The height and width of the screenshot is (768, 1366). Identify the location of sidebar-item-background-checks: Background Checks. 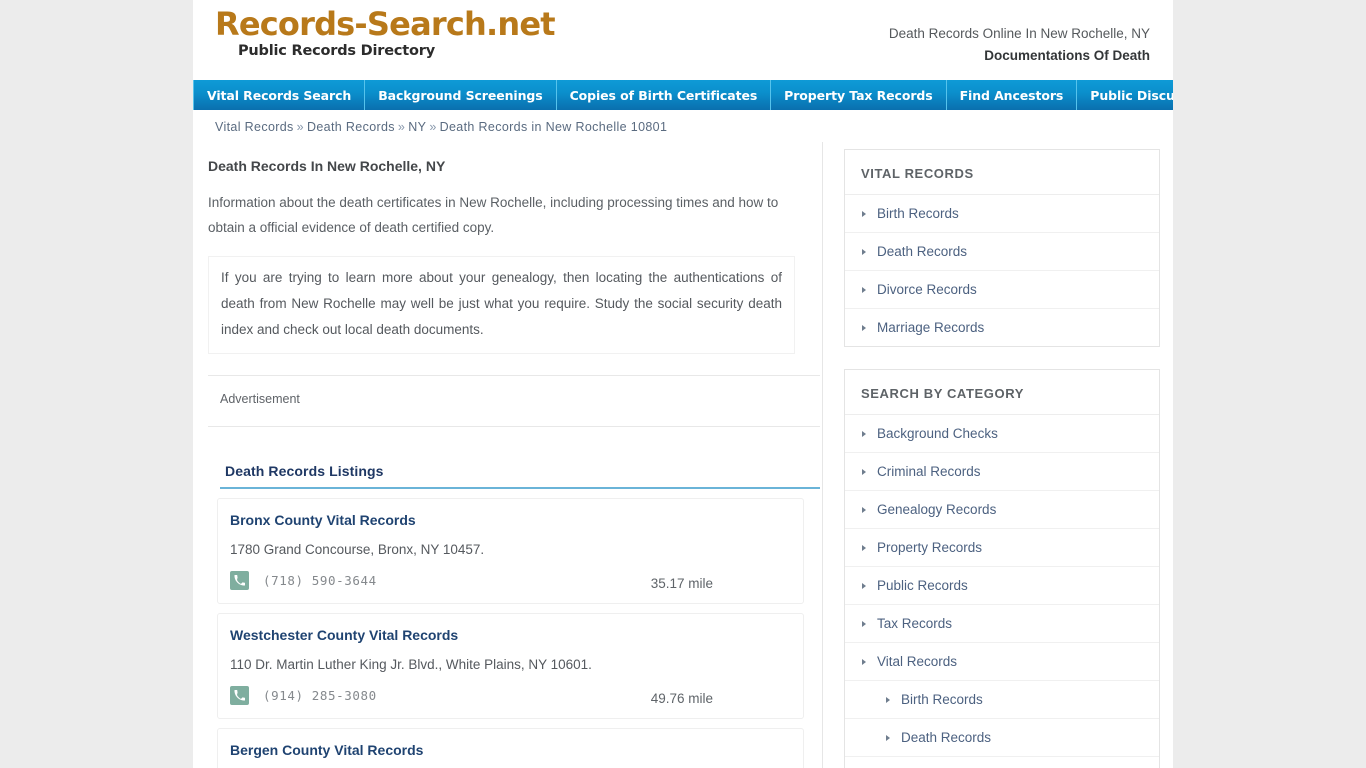
(1002, 433).